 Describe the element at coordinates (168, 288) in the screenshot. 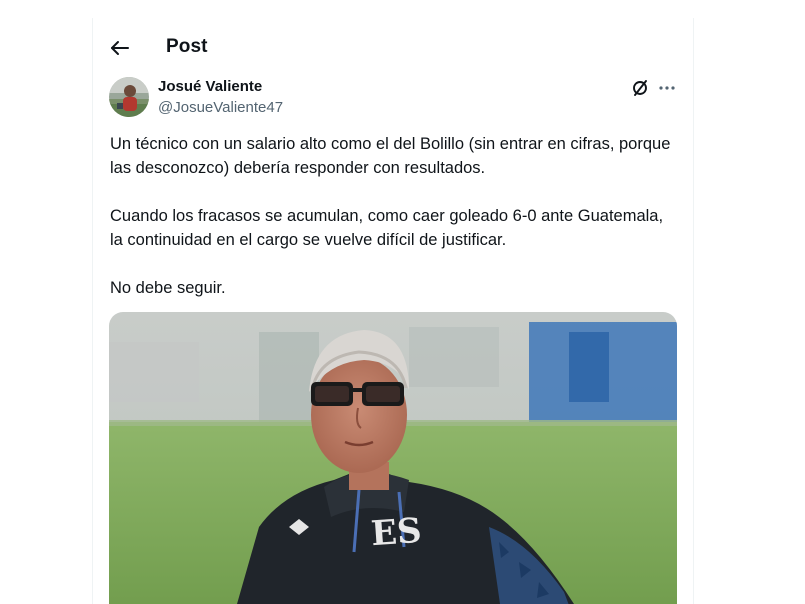

I see `tweet-paragraph: No debe seguir.` at that location.